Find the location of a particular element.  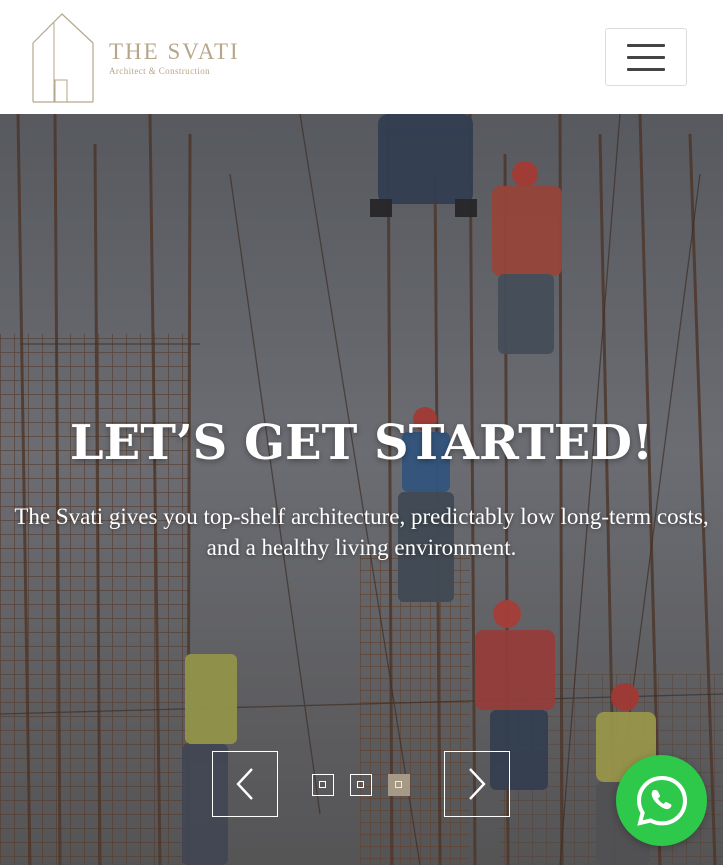

whatsapp-icon is located at coordinates (661, 800).